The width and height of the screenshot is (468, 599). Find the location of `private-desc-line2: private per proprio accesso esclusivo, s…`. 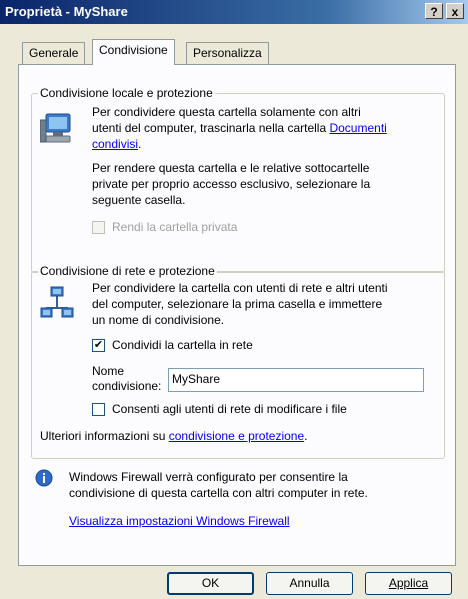

private-desc-line2: private per proprio accesso esclusivo, s… is located at coordinates (231, 184).